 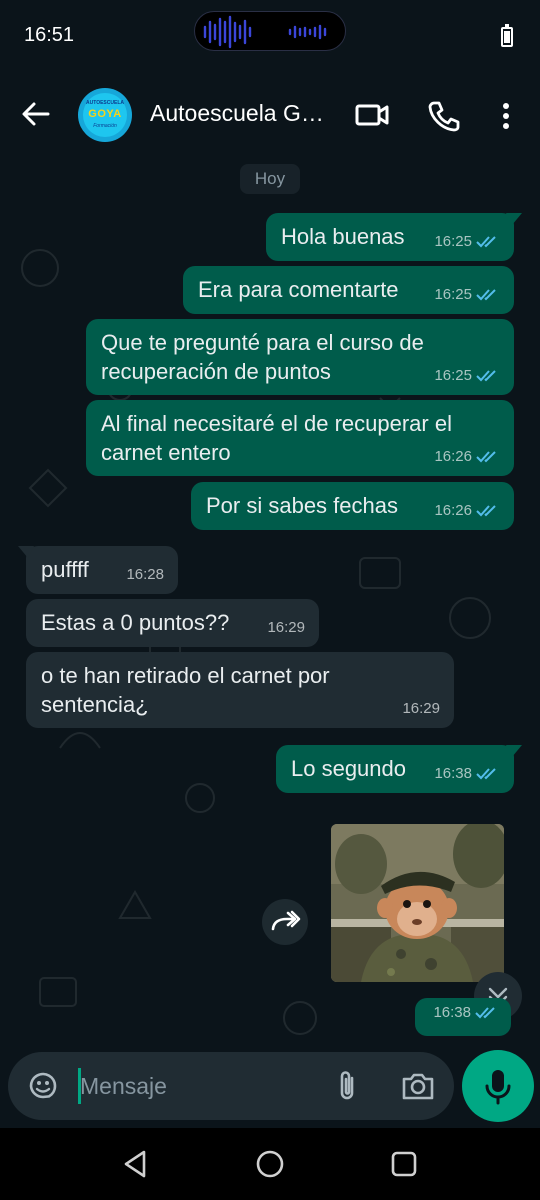 What do you see at coordinates (404, 1164) in the screenshot?
I see `nav-recents-icon` at bounding box center [404, 1164].